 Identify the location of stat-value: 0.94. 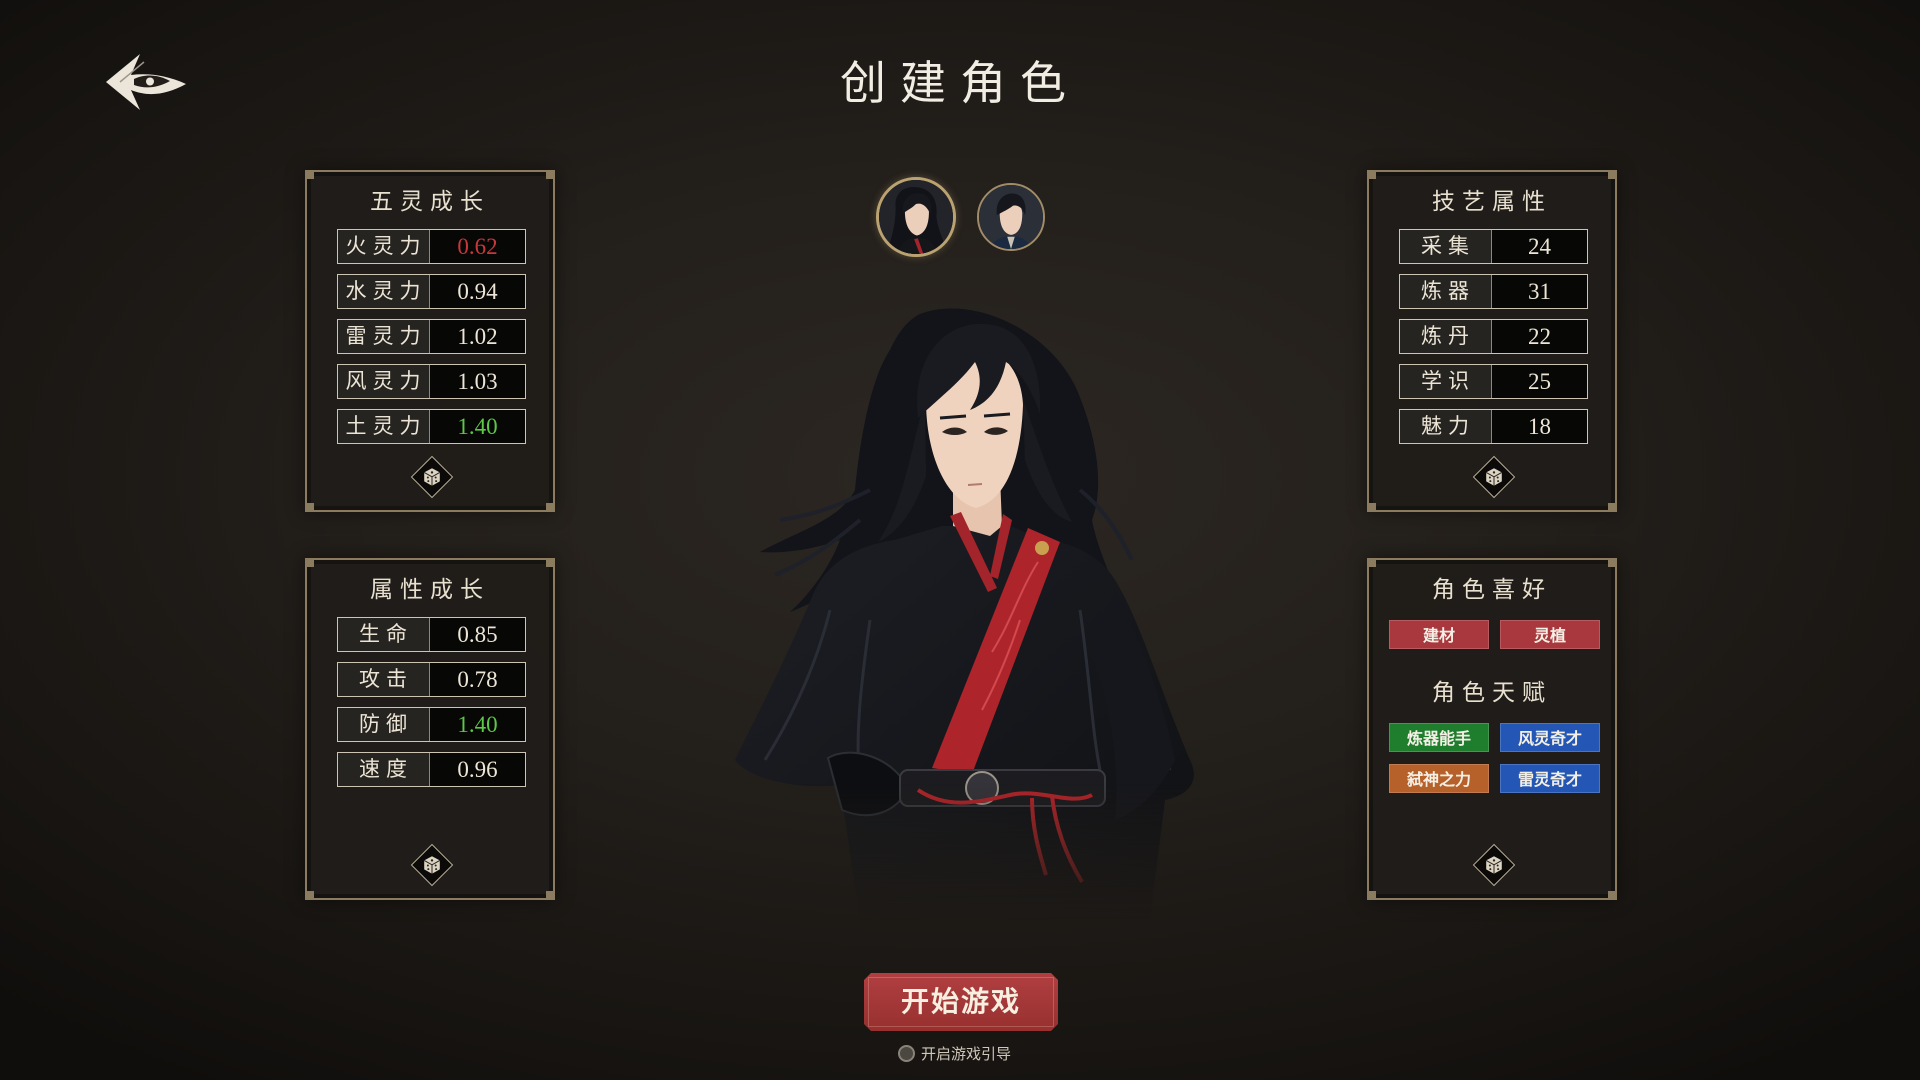
(477, 291).